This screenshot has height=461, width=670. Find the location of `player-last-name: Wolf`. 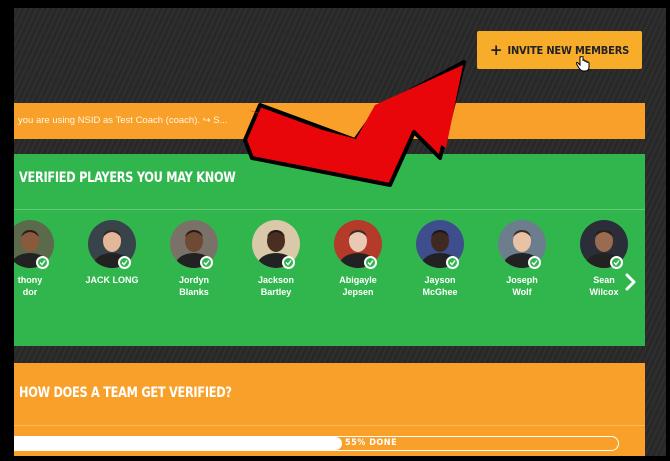

player-last-name: Wolf is located at coordinates (522, 292).